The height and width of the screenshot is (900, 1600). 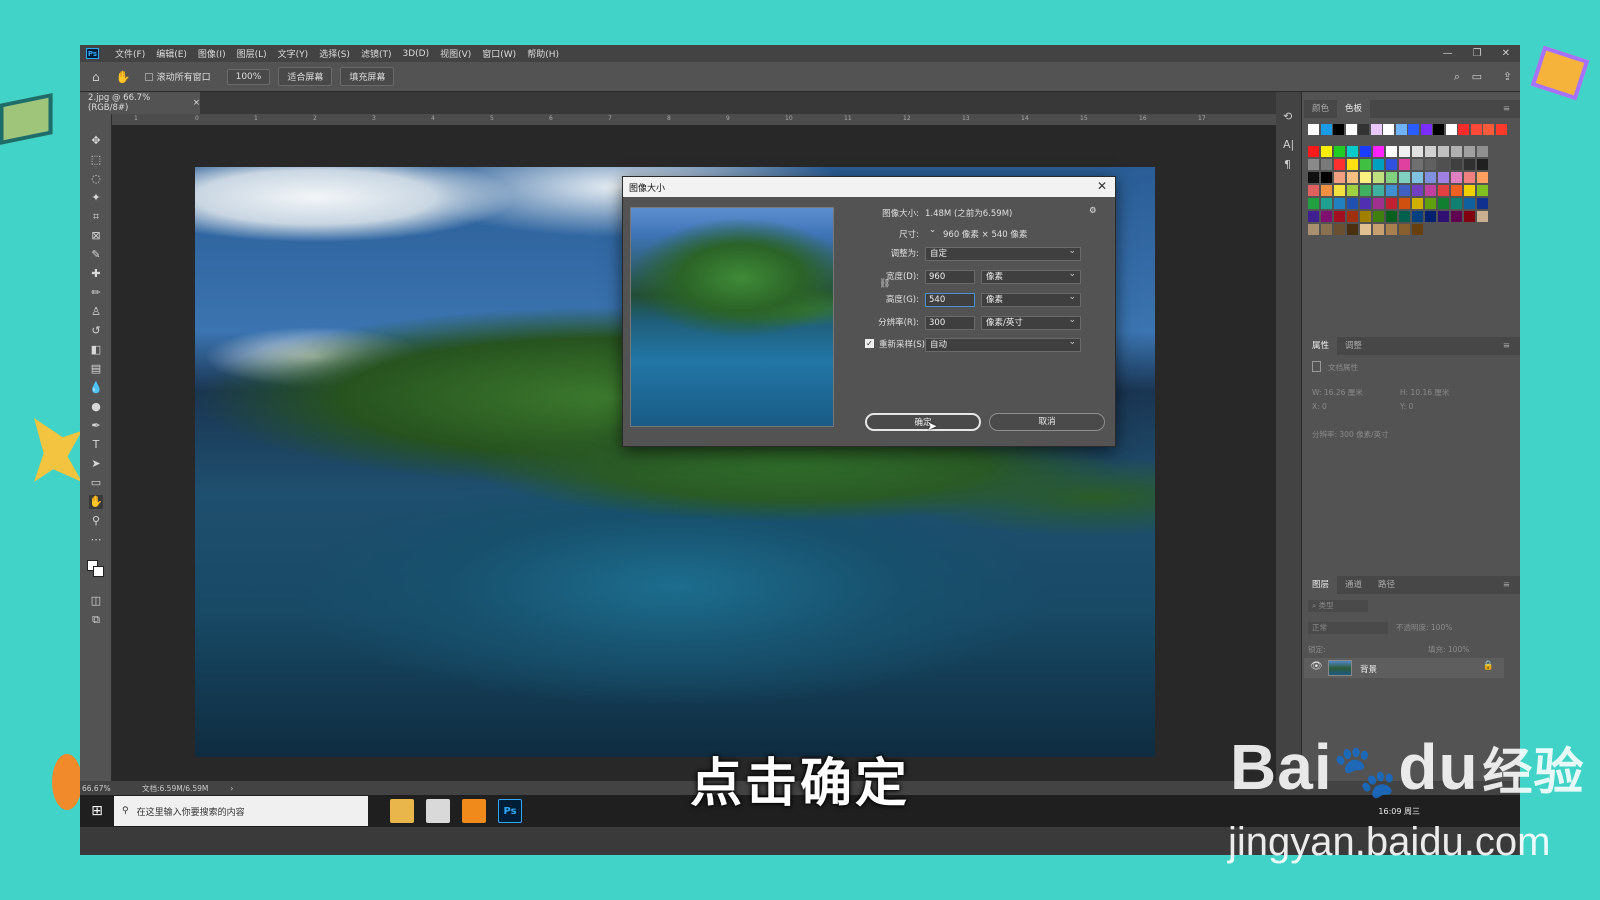 I want to click on fill-field: 填充: 100%, so click(x=1448, y=649).